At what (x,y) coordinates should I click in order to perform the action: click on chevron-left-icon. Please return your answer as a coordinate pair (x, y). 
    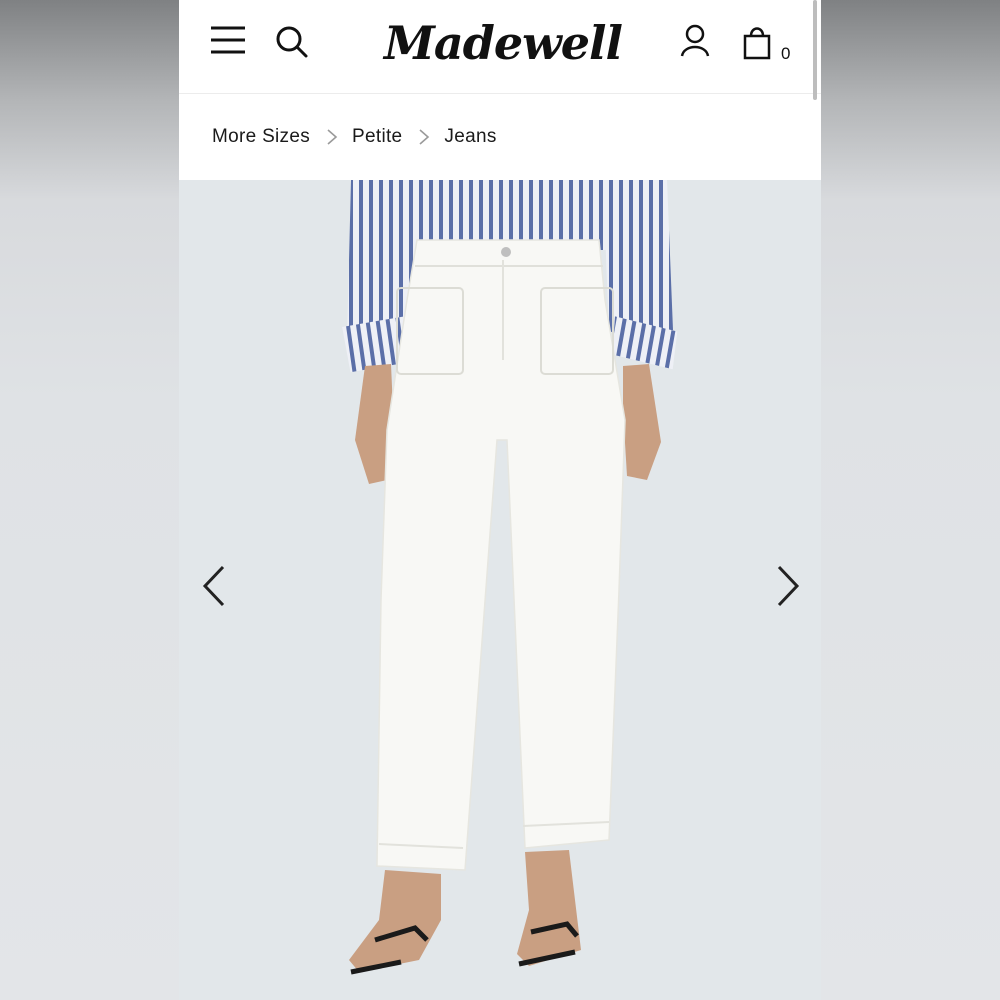
    Looking at the image, I should click on (214, 586).